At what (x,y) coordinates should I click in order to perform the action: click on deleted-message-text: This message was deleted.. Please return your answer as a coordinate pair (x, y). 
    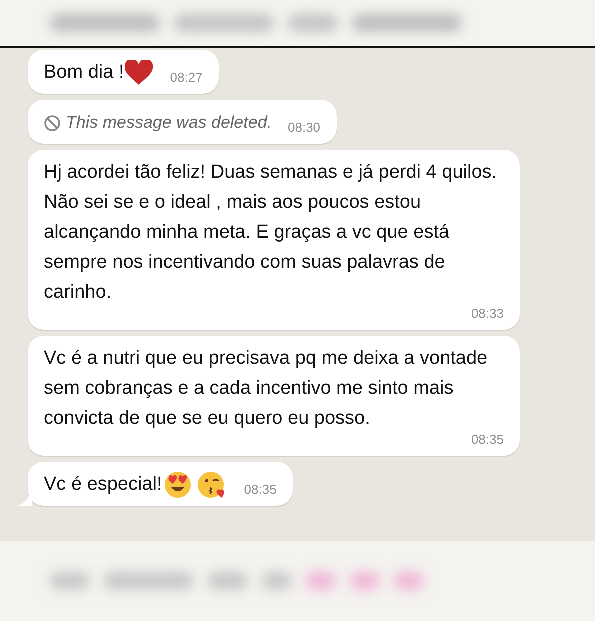
    Looking at the image, I should click on (169, 123).